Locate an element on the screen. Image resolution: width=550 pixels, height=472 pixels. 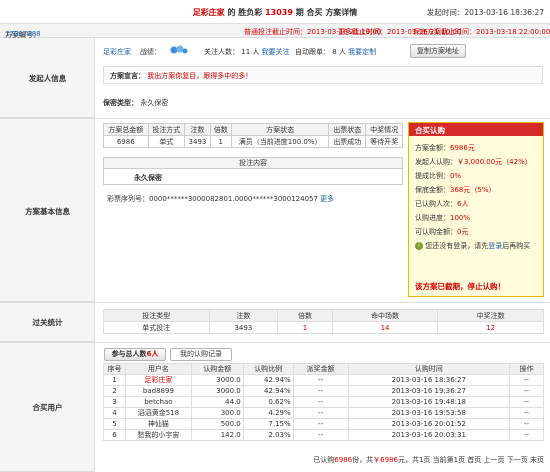
auto-follow-info: 自动跟单： 8 人 我要定制 is located at coordinates (336, 52).